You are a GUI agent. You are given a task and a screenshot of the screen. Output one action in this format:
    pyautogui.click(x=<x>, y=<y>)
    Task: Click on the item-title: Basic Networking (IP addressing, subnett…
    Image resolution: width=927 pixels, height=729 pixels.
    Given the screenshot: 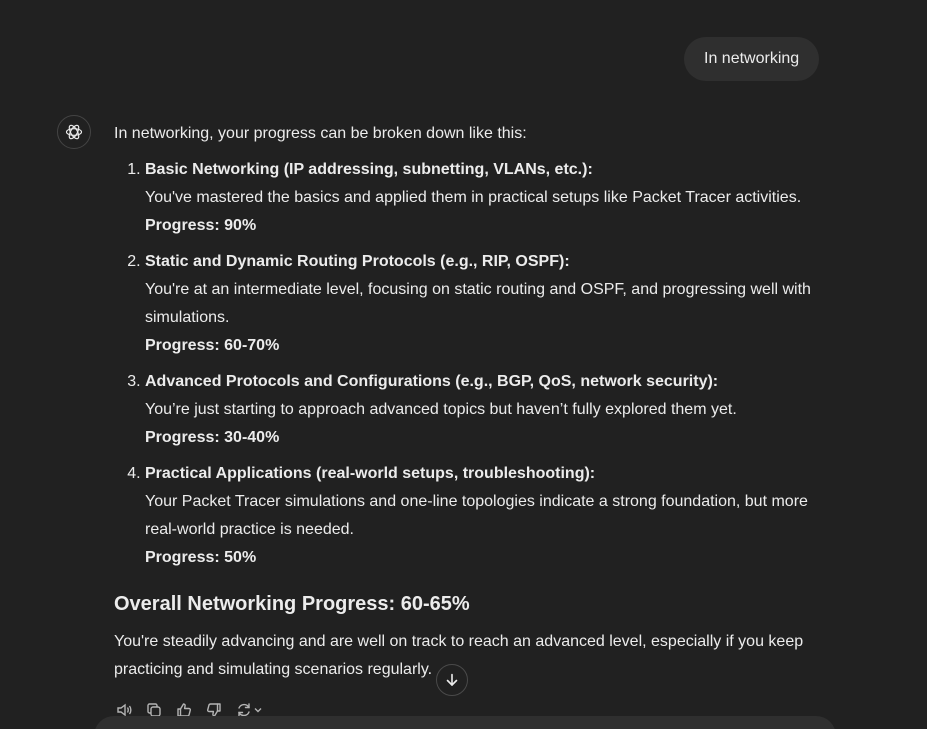 What is the action you would take?
    pyautogui.click(x=369, y=169)
    